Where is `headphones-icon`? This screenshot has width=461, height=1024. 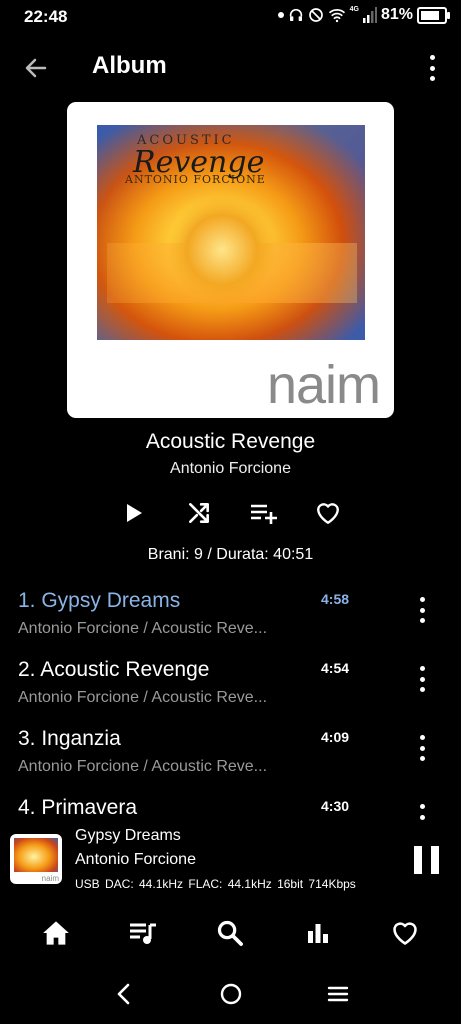 headphones-icon is located at coordinates (295, 14).